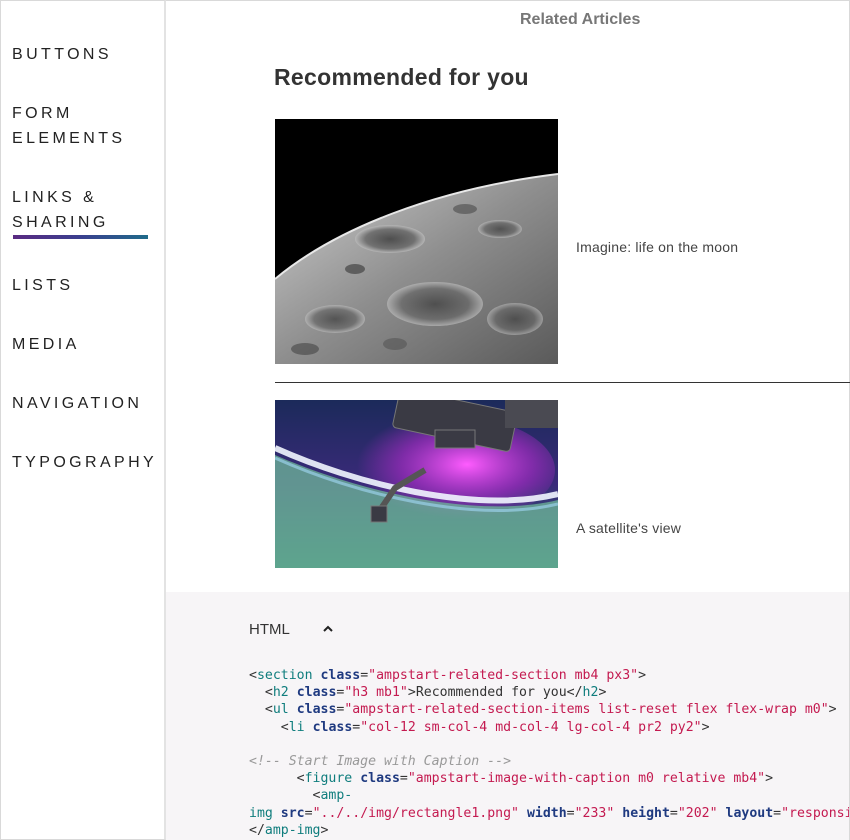  What do you see at coordinates (46, 344) in the screenshot?
I see `sidebar-item-media: Media` at bounding box center [46, 344].